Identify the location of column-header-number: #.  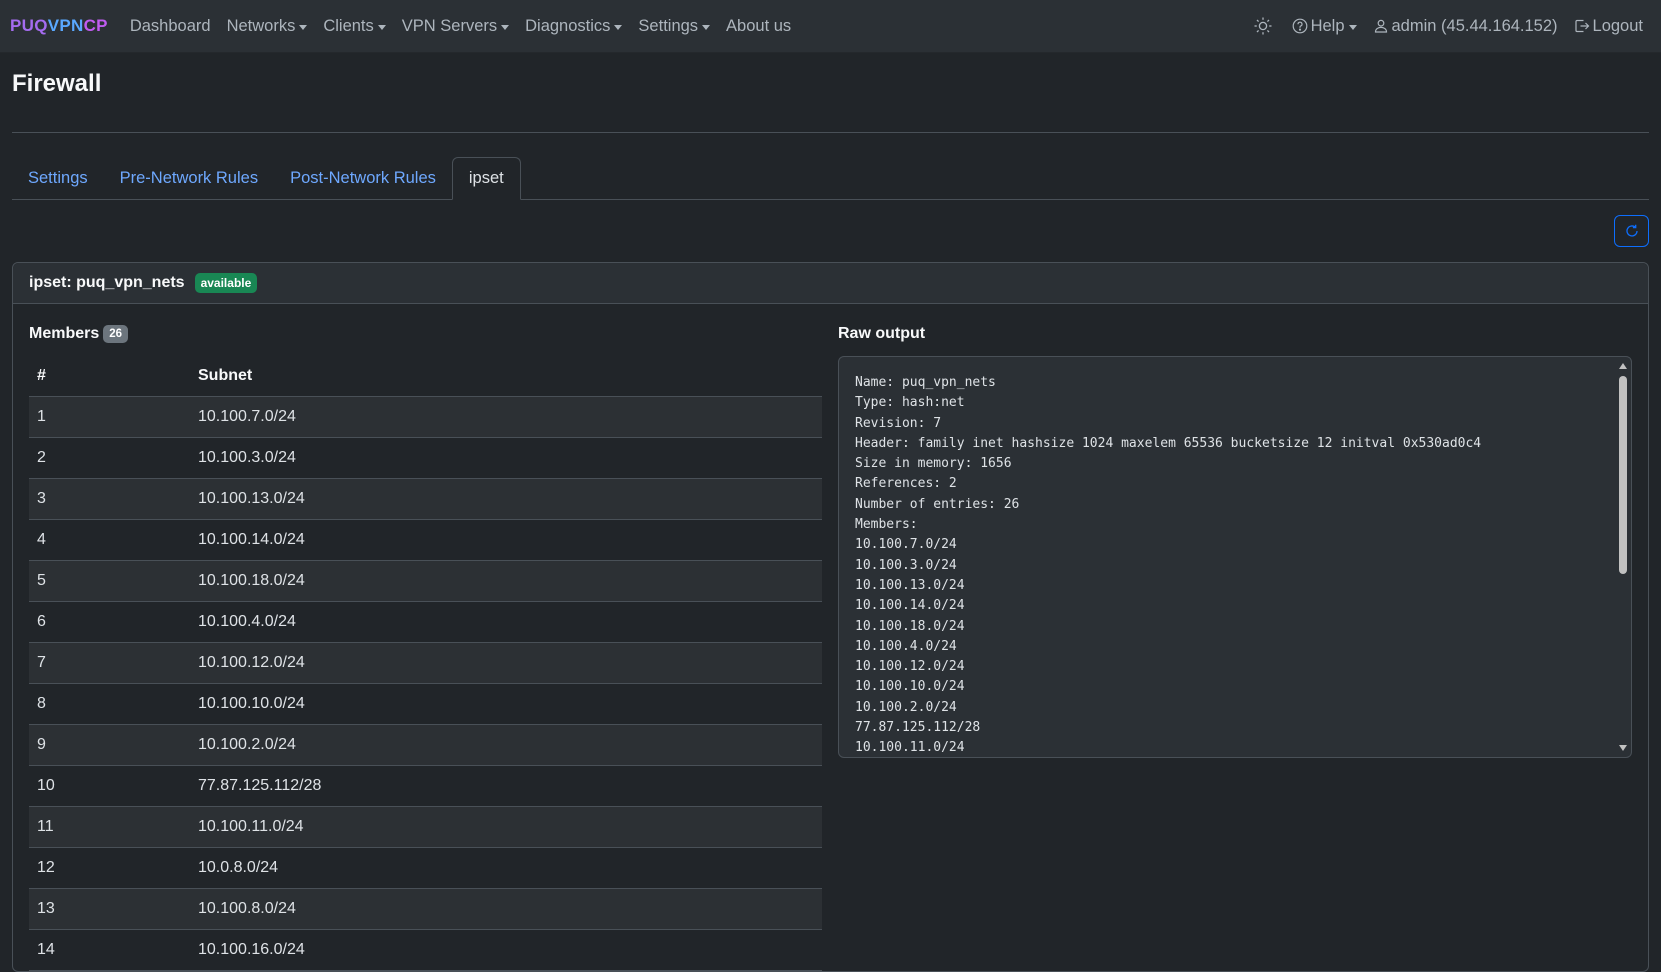
(109, 376).